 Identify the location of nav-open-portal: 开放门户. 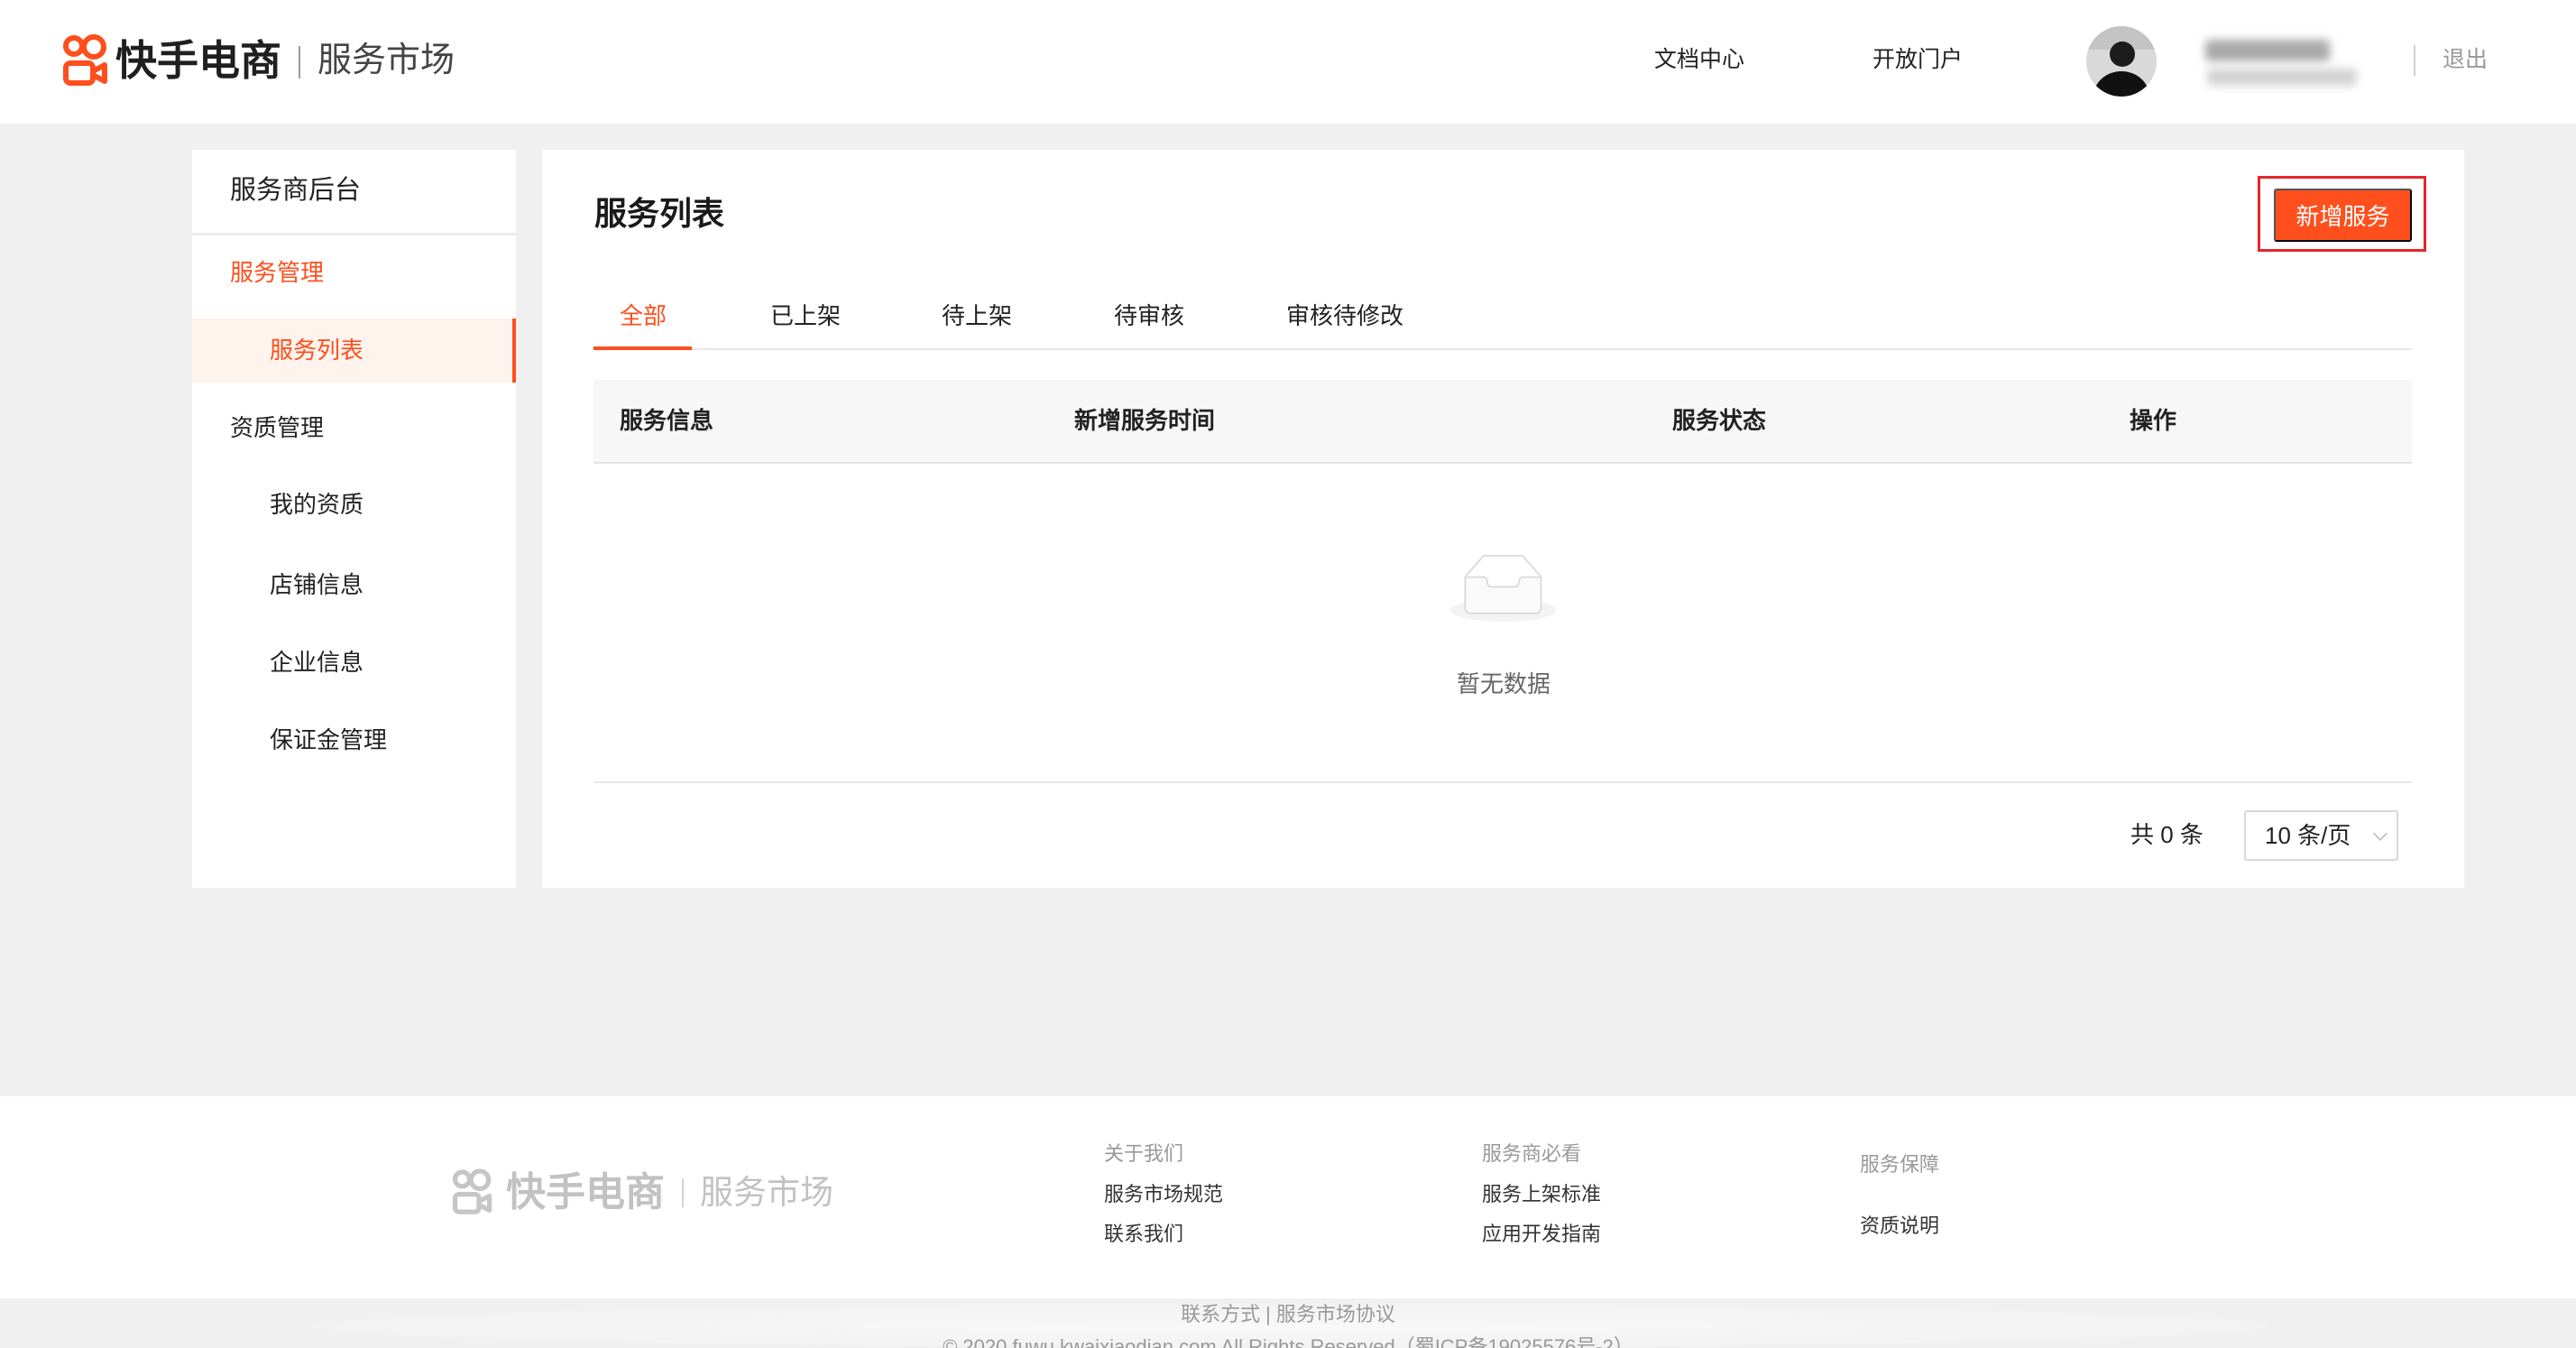
(1918, 59).